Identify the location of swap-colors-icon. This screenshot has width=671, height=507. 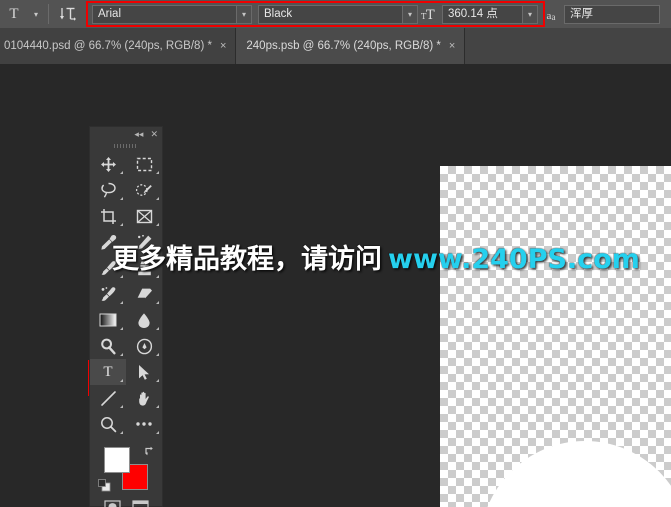
(150, 452).